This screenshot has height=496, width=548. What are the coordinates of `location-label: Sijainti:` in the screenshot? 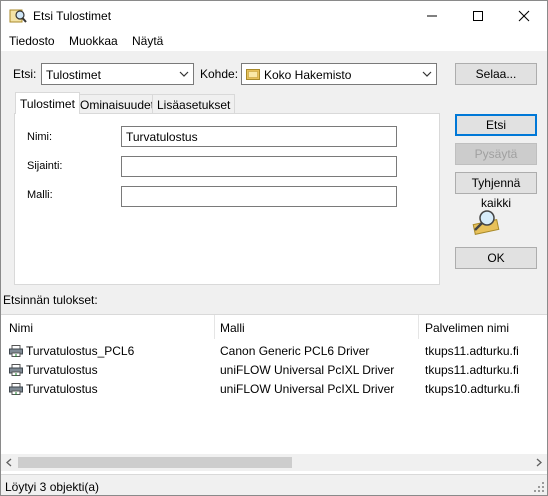 It's located at (45, 166).